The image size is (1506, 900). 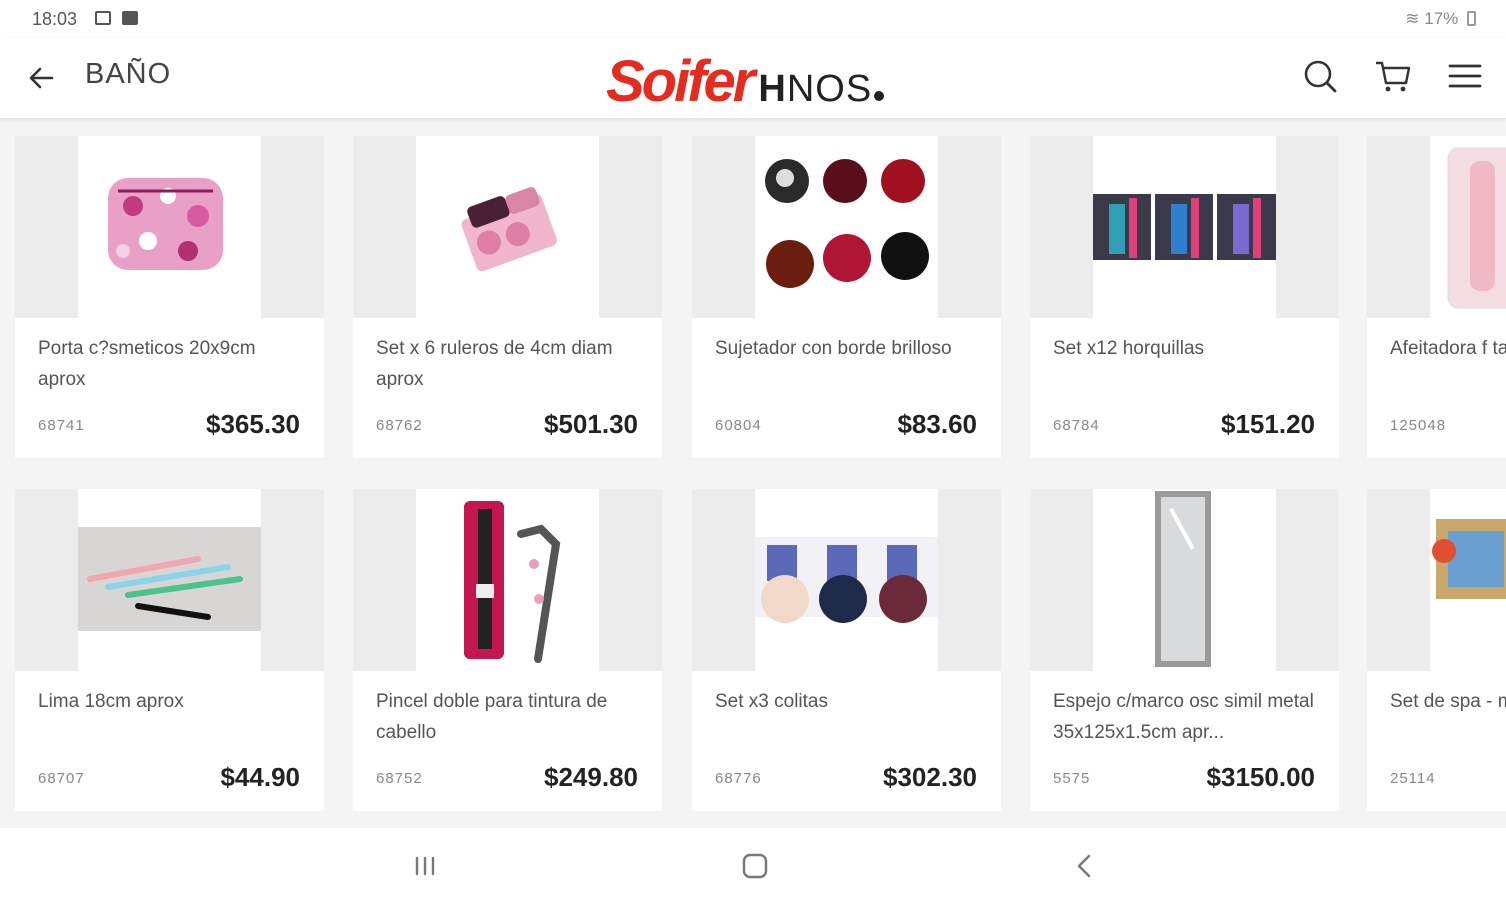 What do you see at coordinates (1471, 18) in the screenshot?
I see `battery-icon` at bounding box center [1471, 18].